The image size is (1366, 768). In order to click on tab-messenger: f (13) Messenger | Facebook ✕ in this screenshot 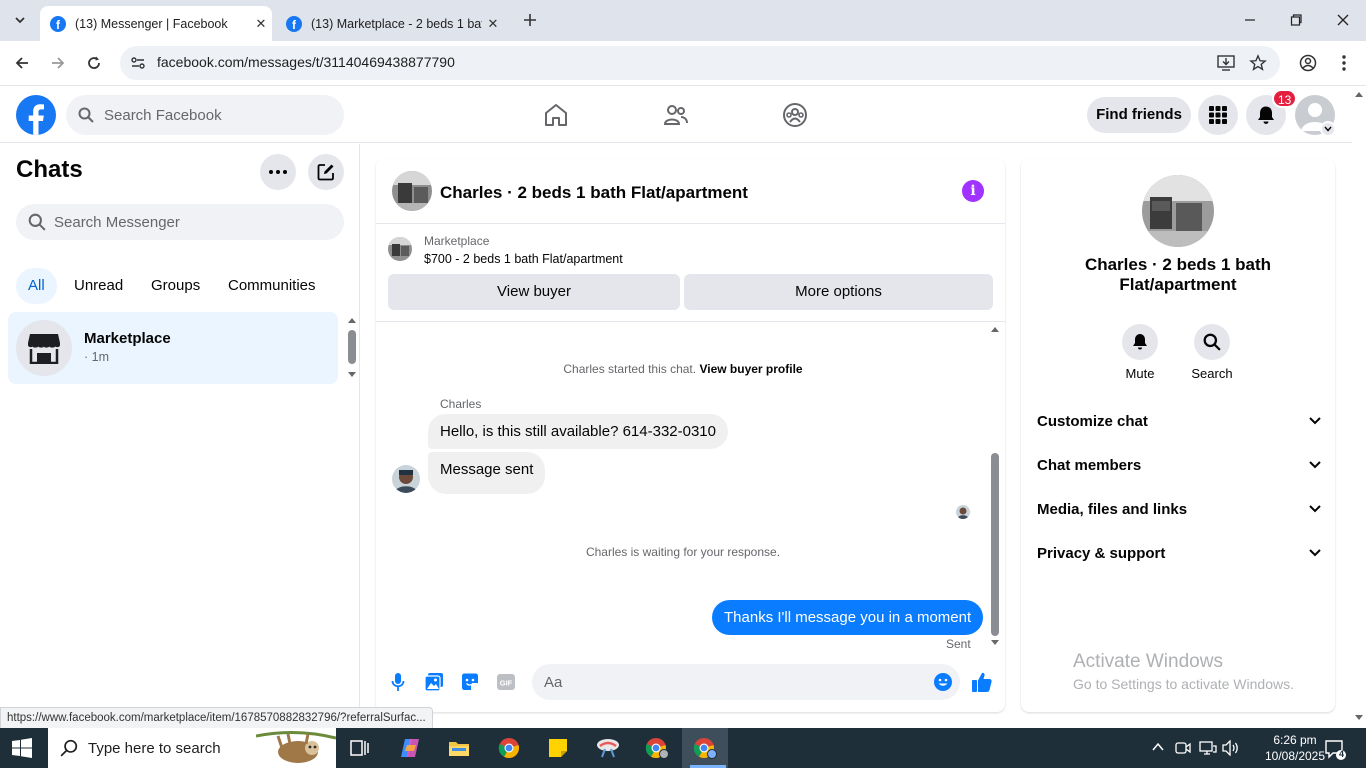, I will do `click(156, 23)`.